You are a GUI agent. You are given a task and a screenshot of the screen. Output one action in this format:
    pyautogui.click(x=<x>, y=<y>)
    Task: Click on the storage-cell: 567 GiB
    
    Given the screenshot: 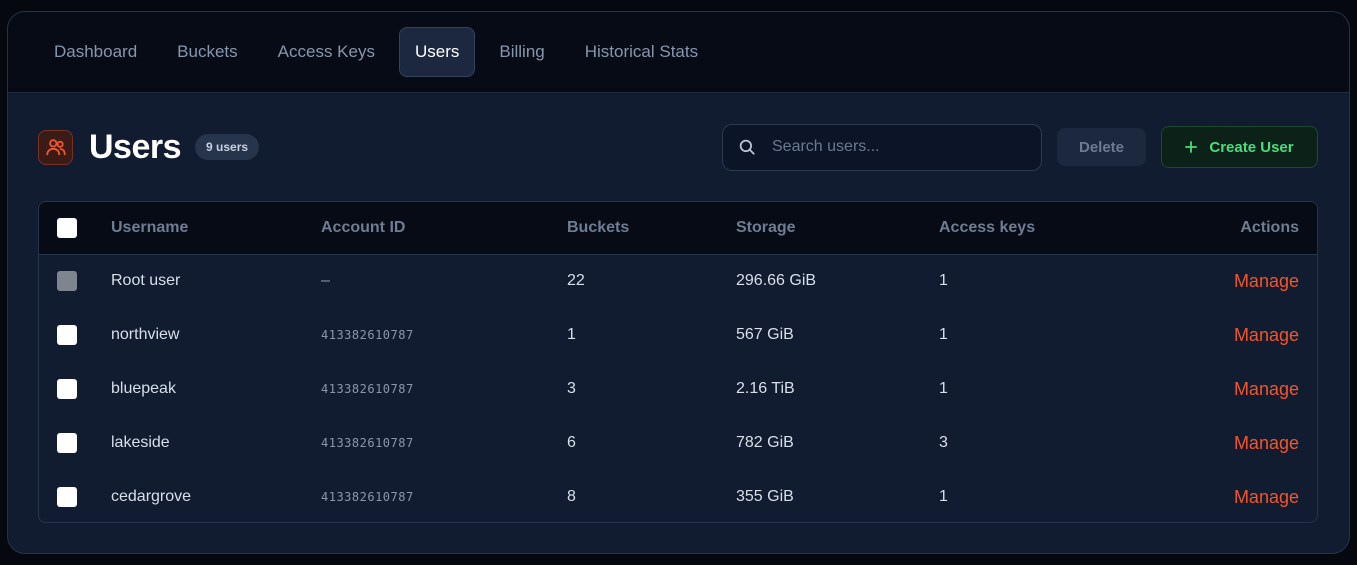 What is the action you would take?
    pyautogui.click(x=765, y=334)
    